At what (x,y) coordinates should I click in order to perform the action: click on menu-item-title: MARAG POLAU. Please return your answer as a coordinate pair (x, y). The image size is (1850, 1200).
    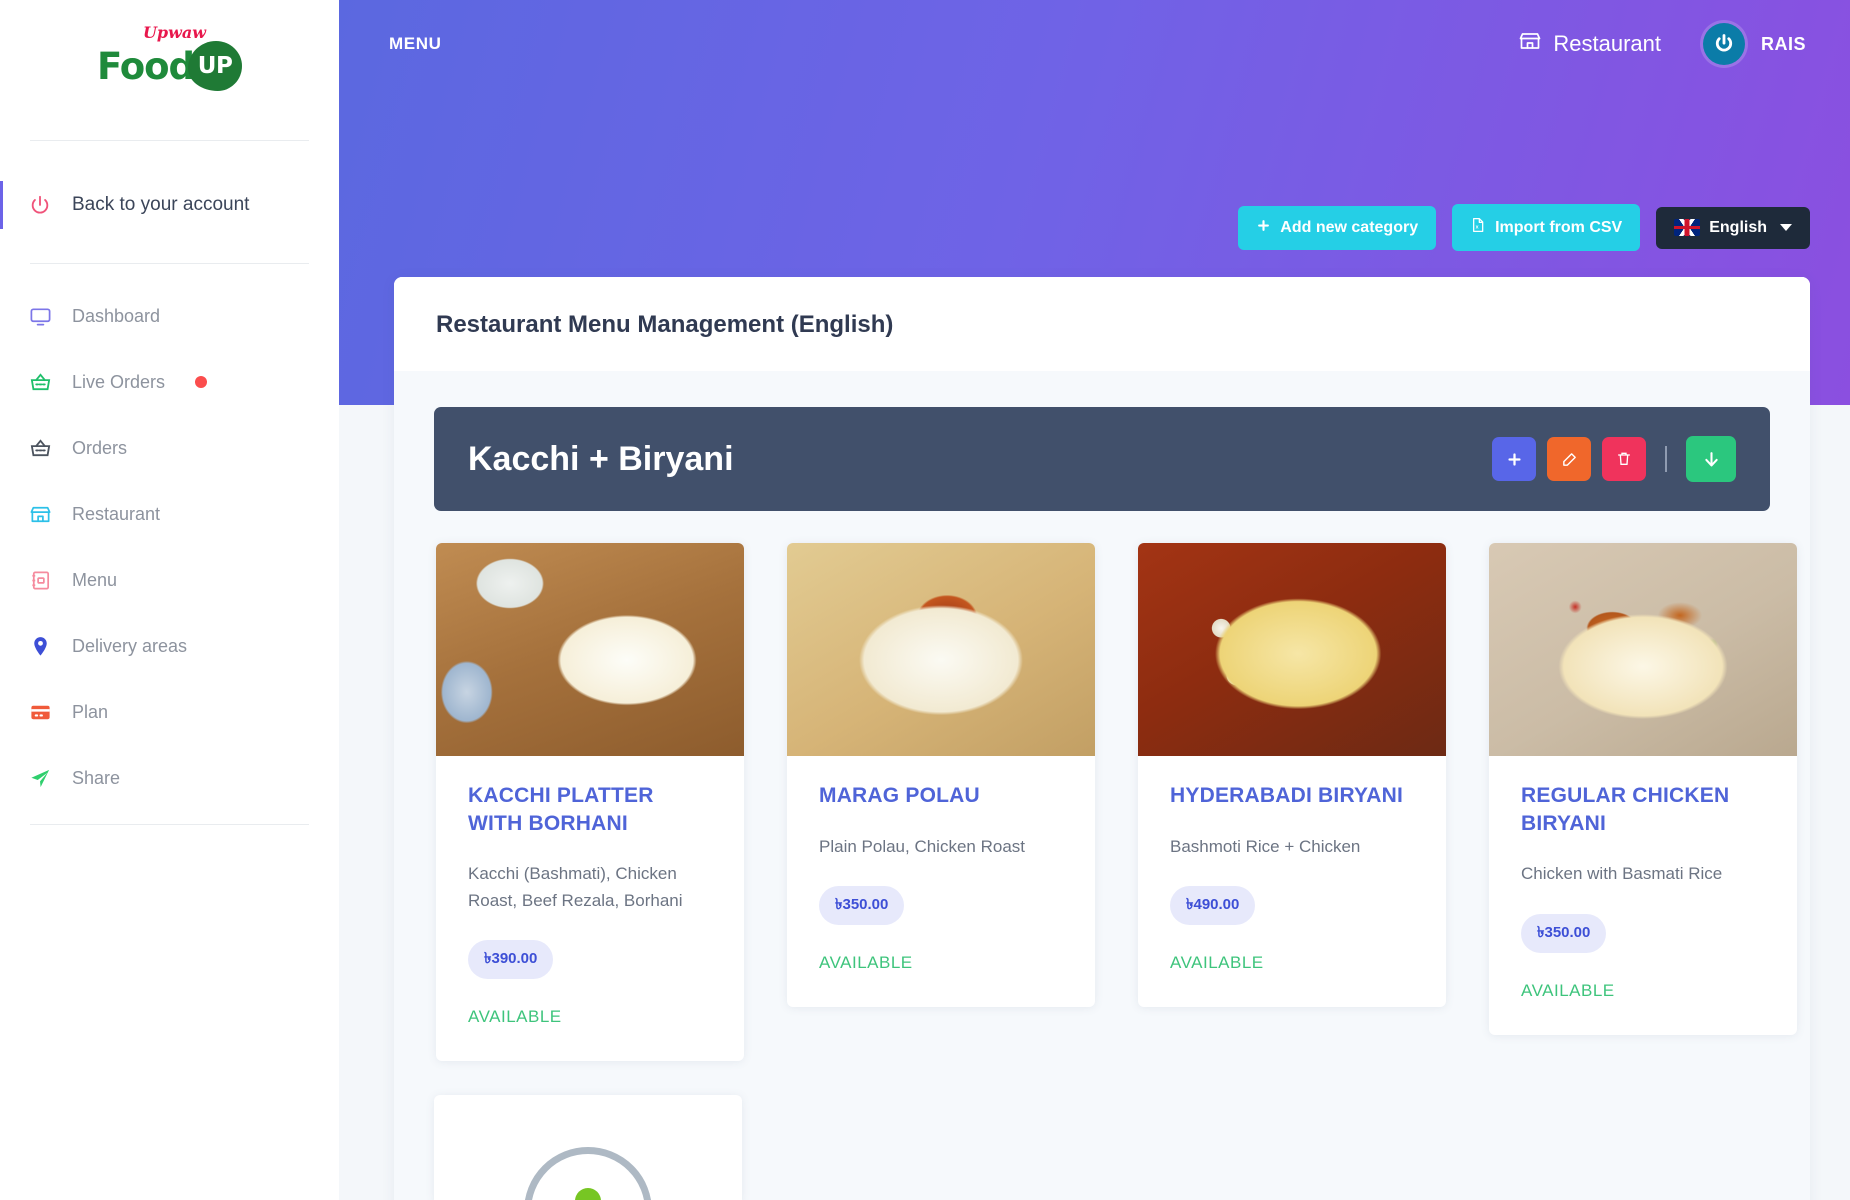
    Looking at the image, I should click on (899, 795).